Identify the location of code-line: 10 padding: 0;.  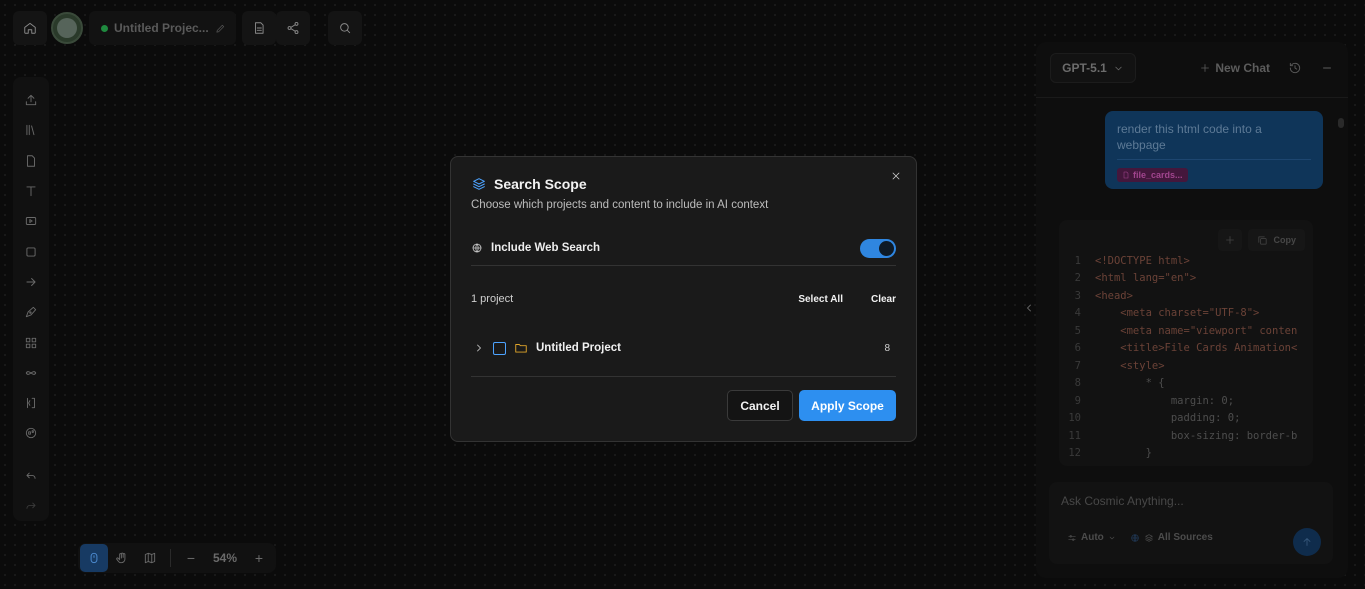
(1186, 419).